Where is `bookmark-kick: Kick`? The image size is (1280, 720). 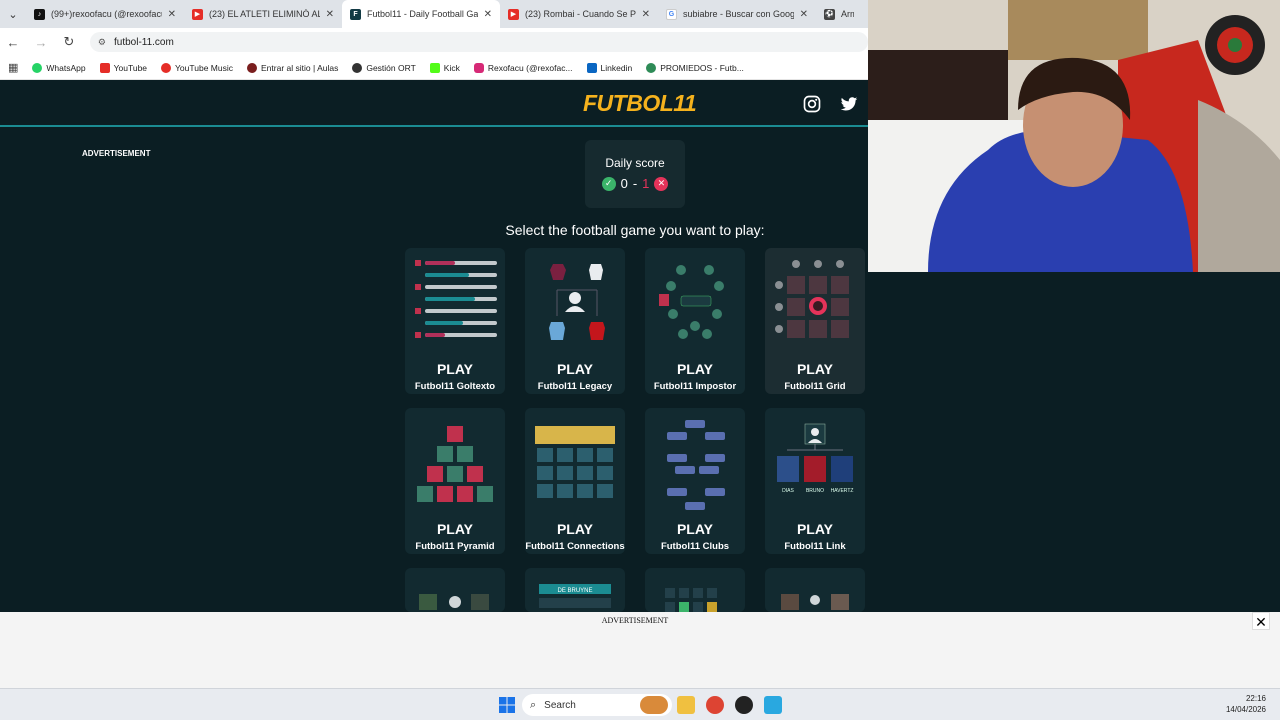
bookmark-kick: Kick is located at coordinates (444, 67).